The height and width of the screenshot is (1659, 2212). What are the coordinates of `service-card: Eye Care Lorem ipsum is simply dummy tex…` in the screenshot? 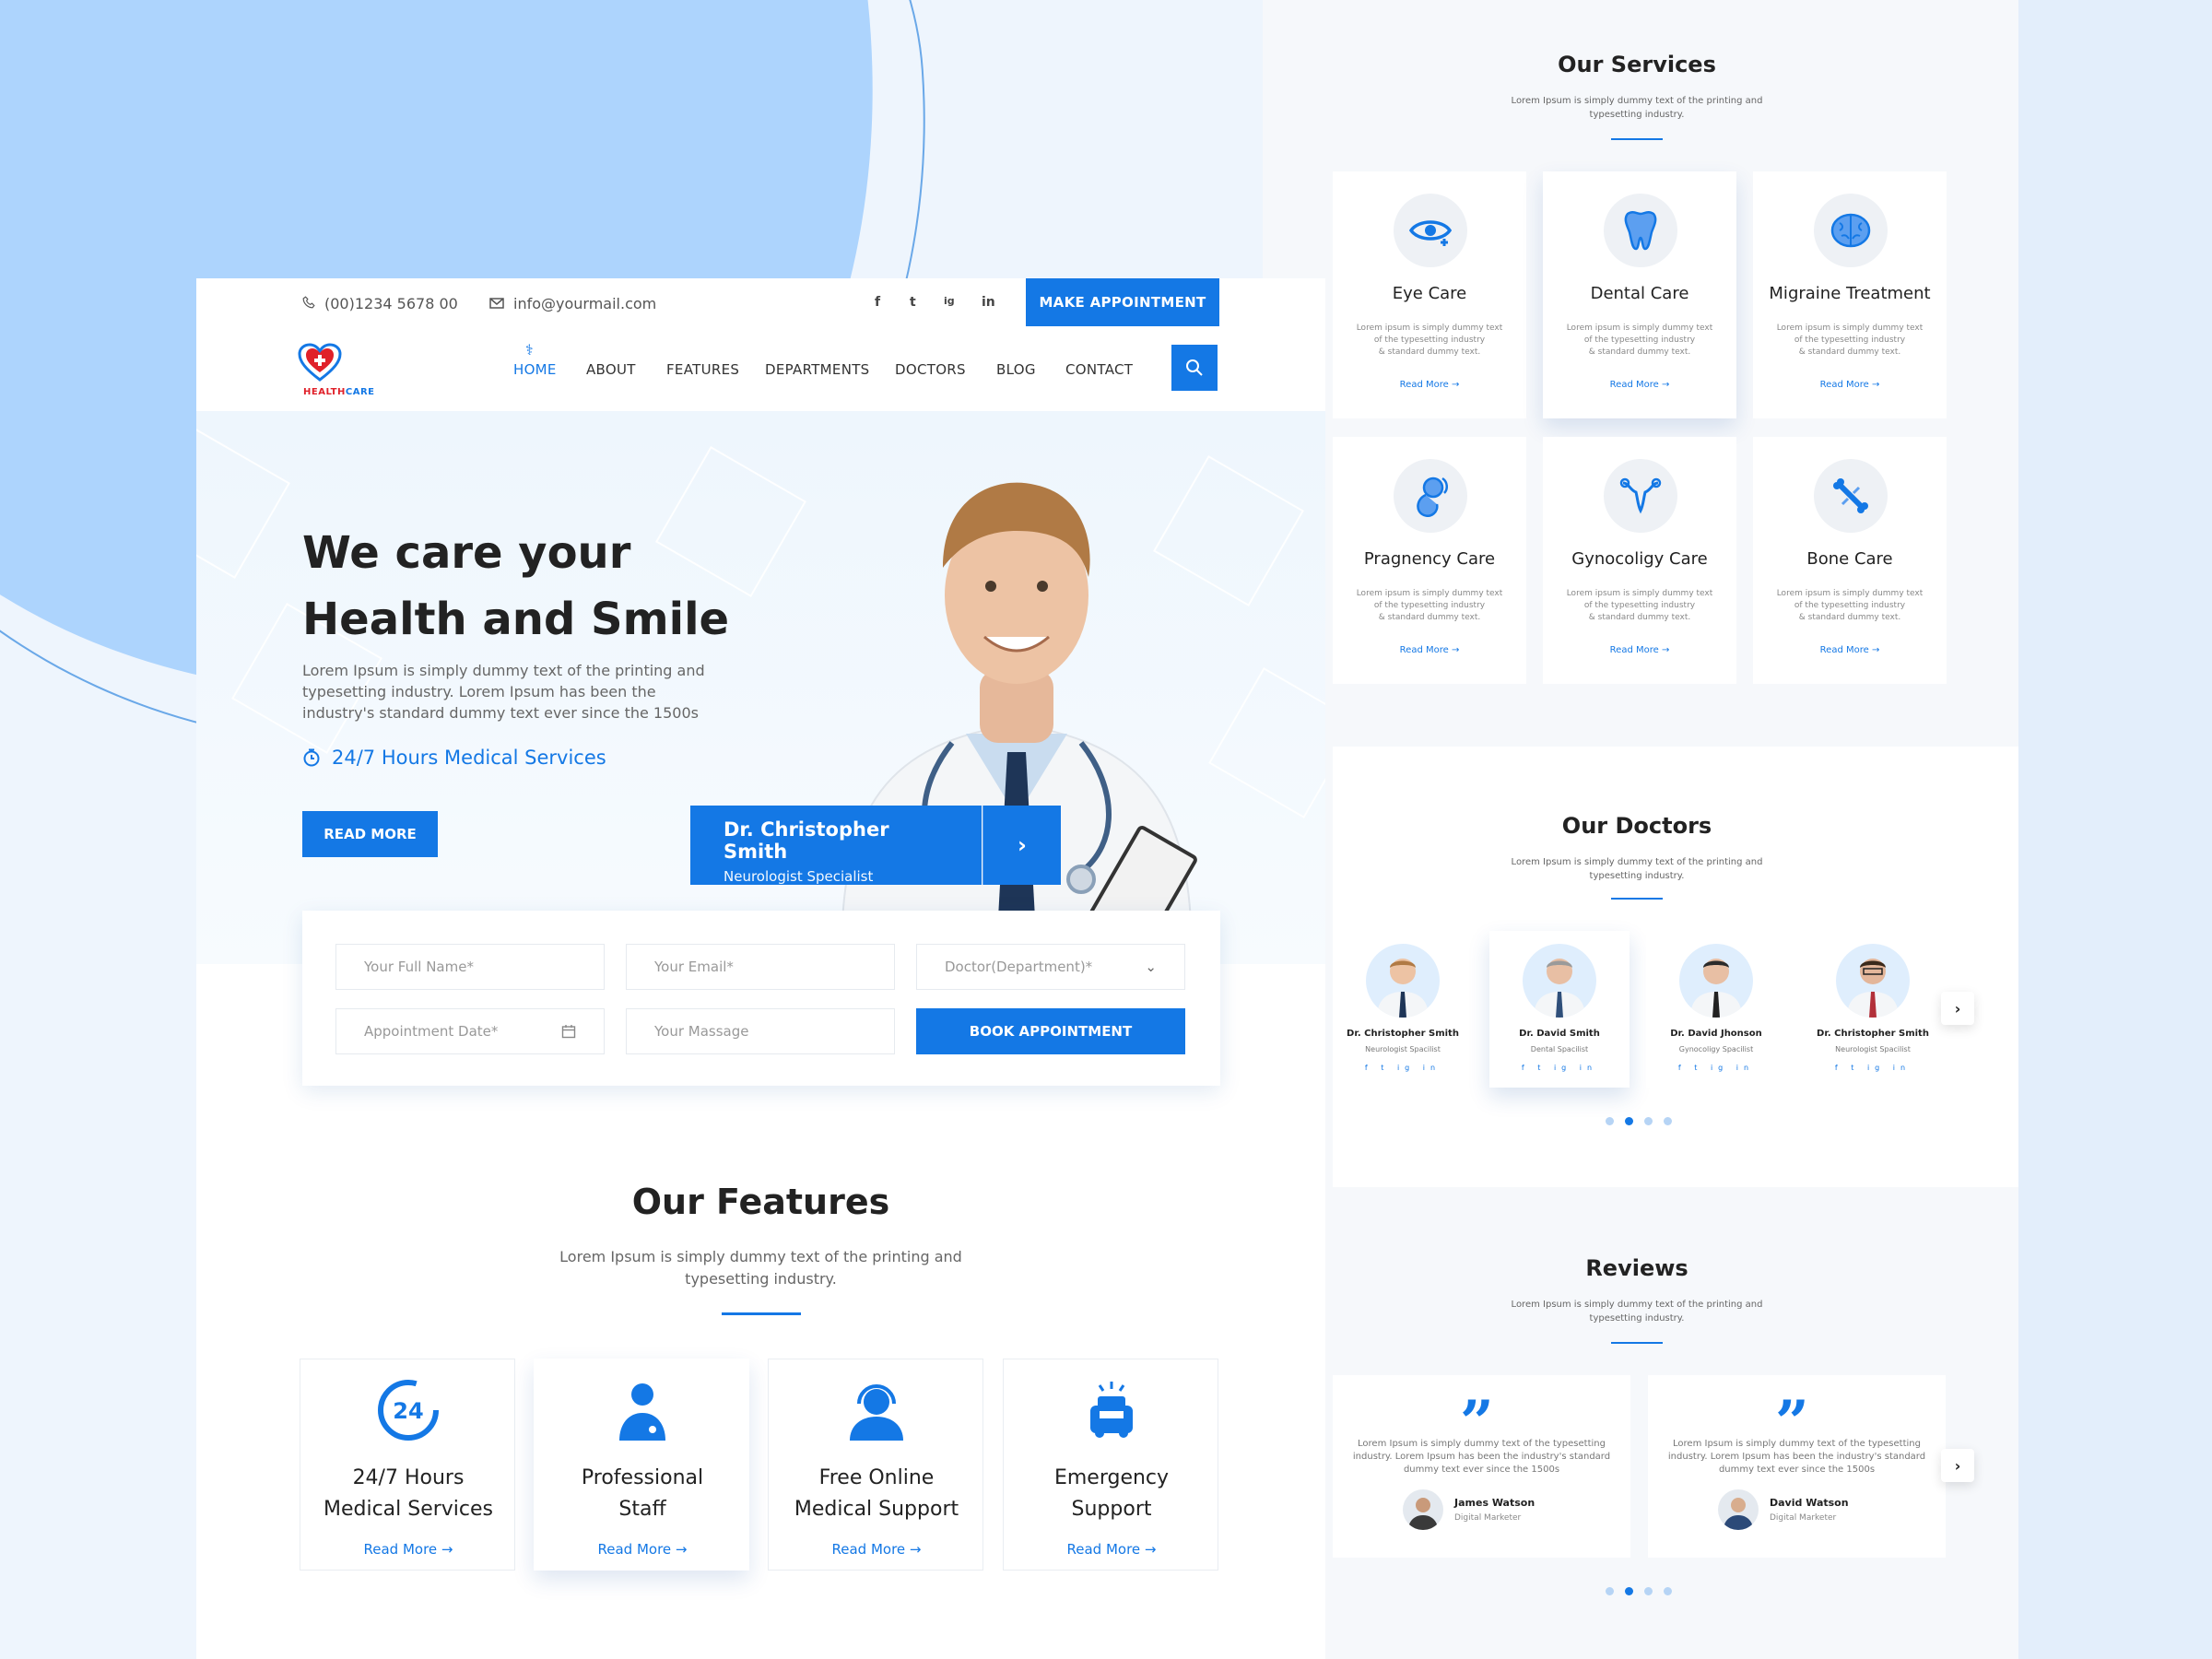 It's located at (1429, 294).